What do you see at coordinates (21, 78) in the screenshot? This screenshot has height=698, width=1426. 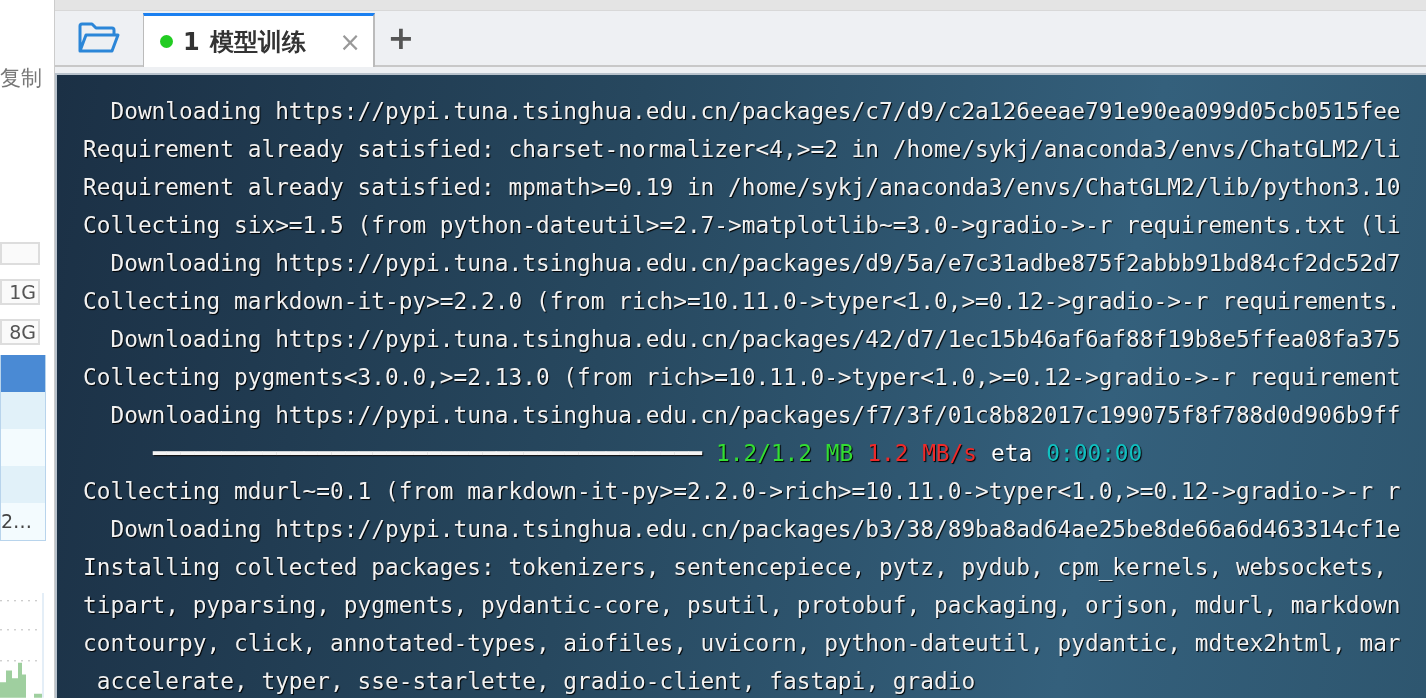 I see `copy-label: 复制` at bounding box center [21, 78].